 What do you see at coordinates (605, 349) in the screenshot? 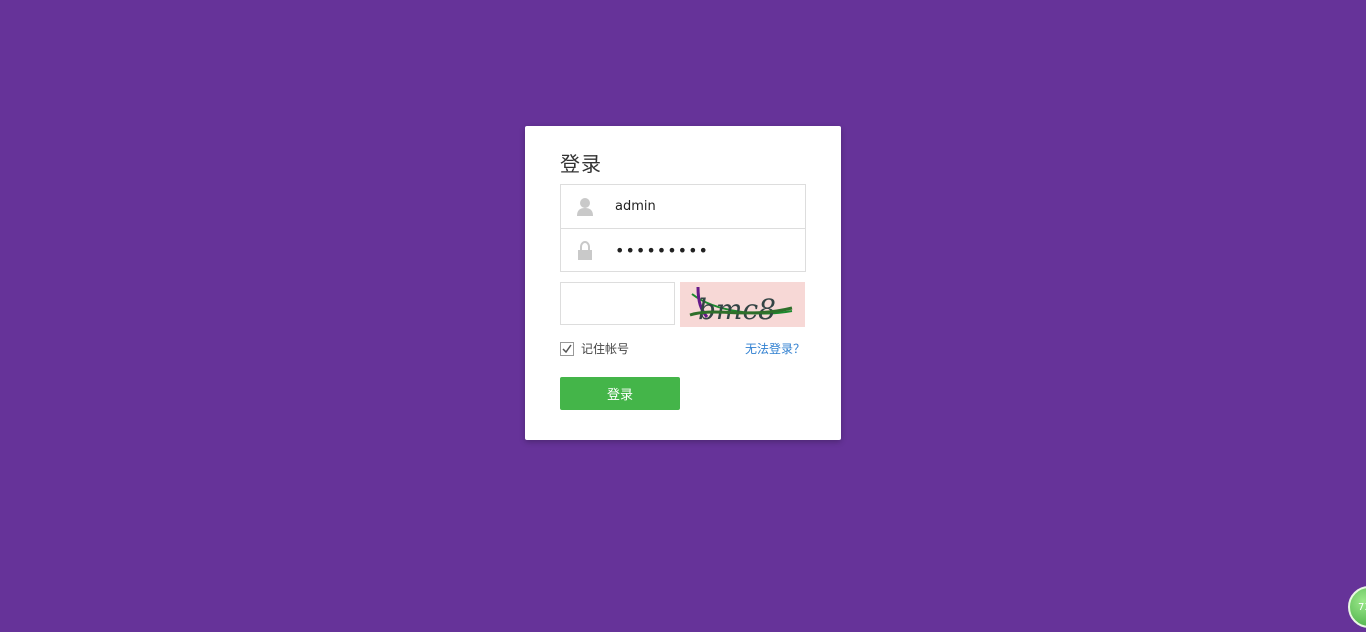
I see `remember-label: 记住帐号` at bounding box center [605, 349].